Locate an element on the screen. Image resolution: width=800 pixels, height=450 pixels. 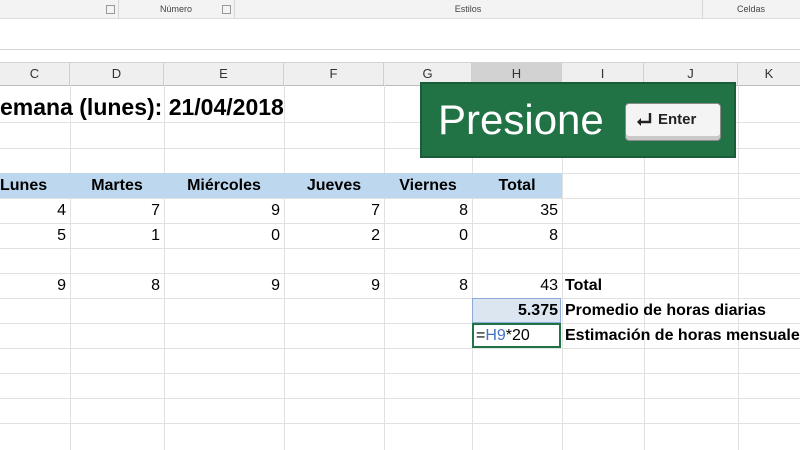
total-label: Total is located at coordinates (583, 285).